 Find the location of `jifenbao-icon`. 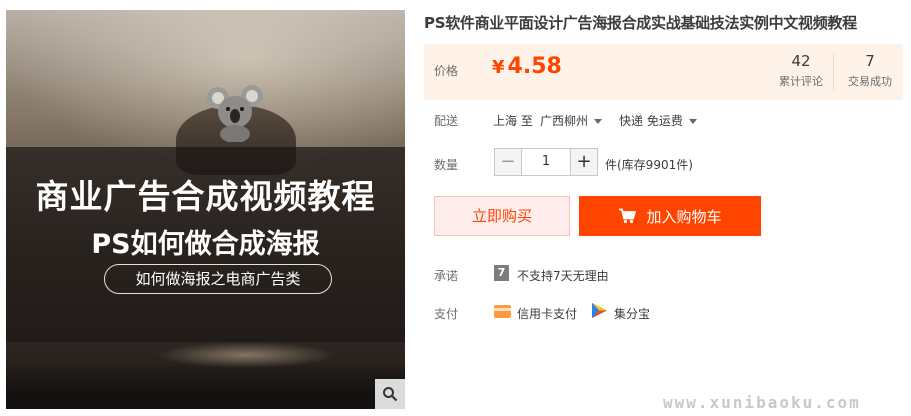

jifenbao-icon is located at coordinates (599, 310).